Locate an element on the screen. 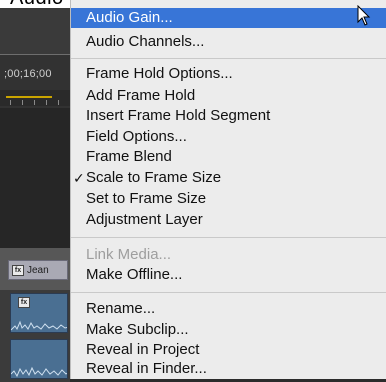 The height and width of the screenshot is (382, 386). menu-item-insert-frame-hold-segment: Insert Frame Hold Segment is located at coordinates (228, 116).